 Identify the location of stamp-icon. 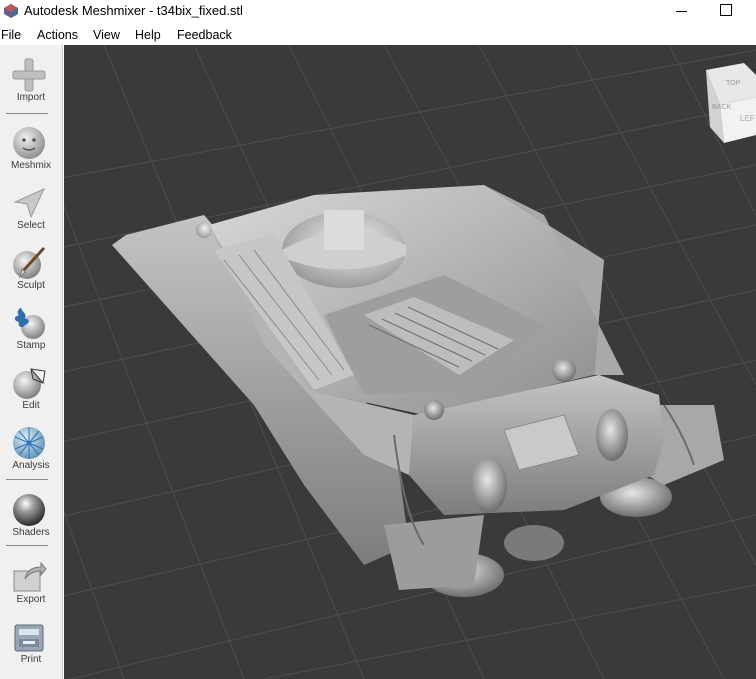
(29, 323).